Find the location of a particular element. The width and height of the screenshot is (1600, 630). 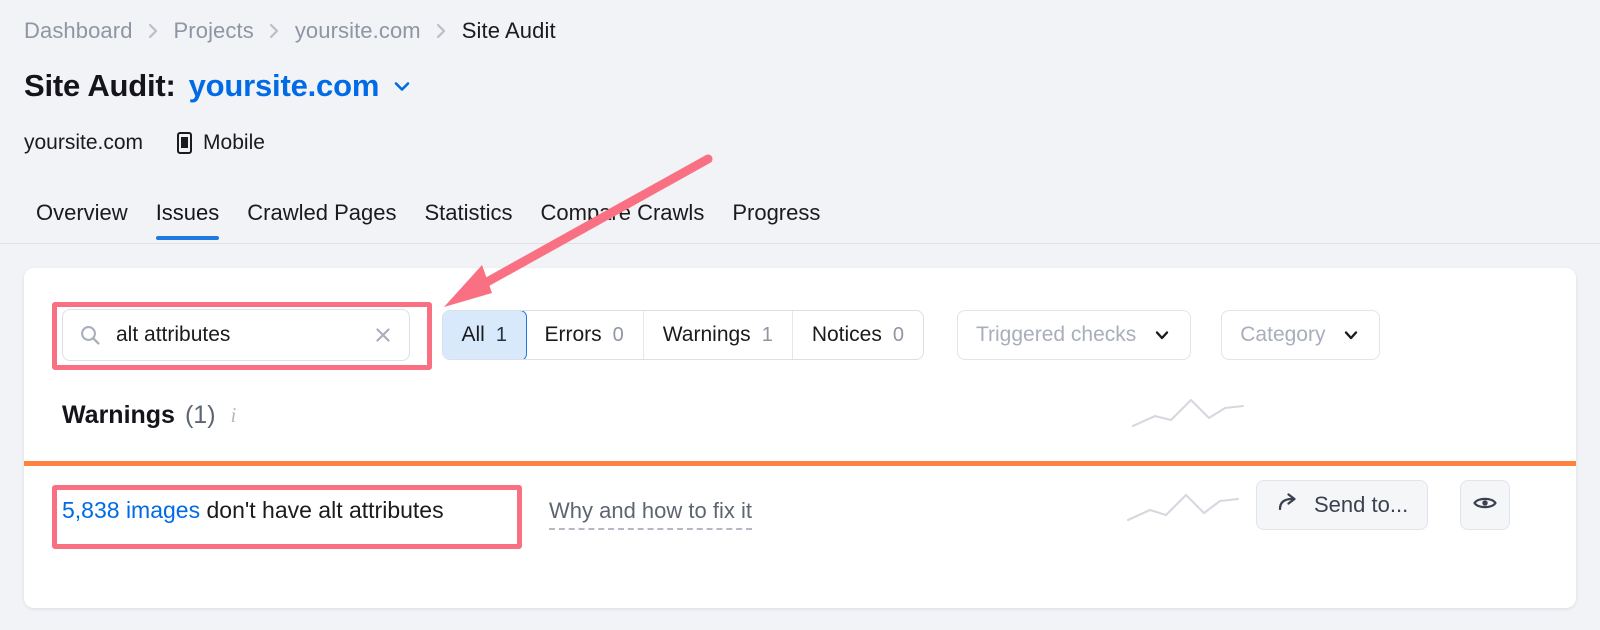

breadcrumb-item-yoursite: yoursite.com is located at coordinates (358, 31).